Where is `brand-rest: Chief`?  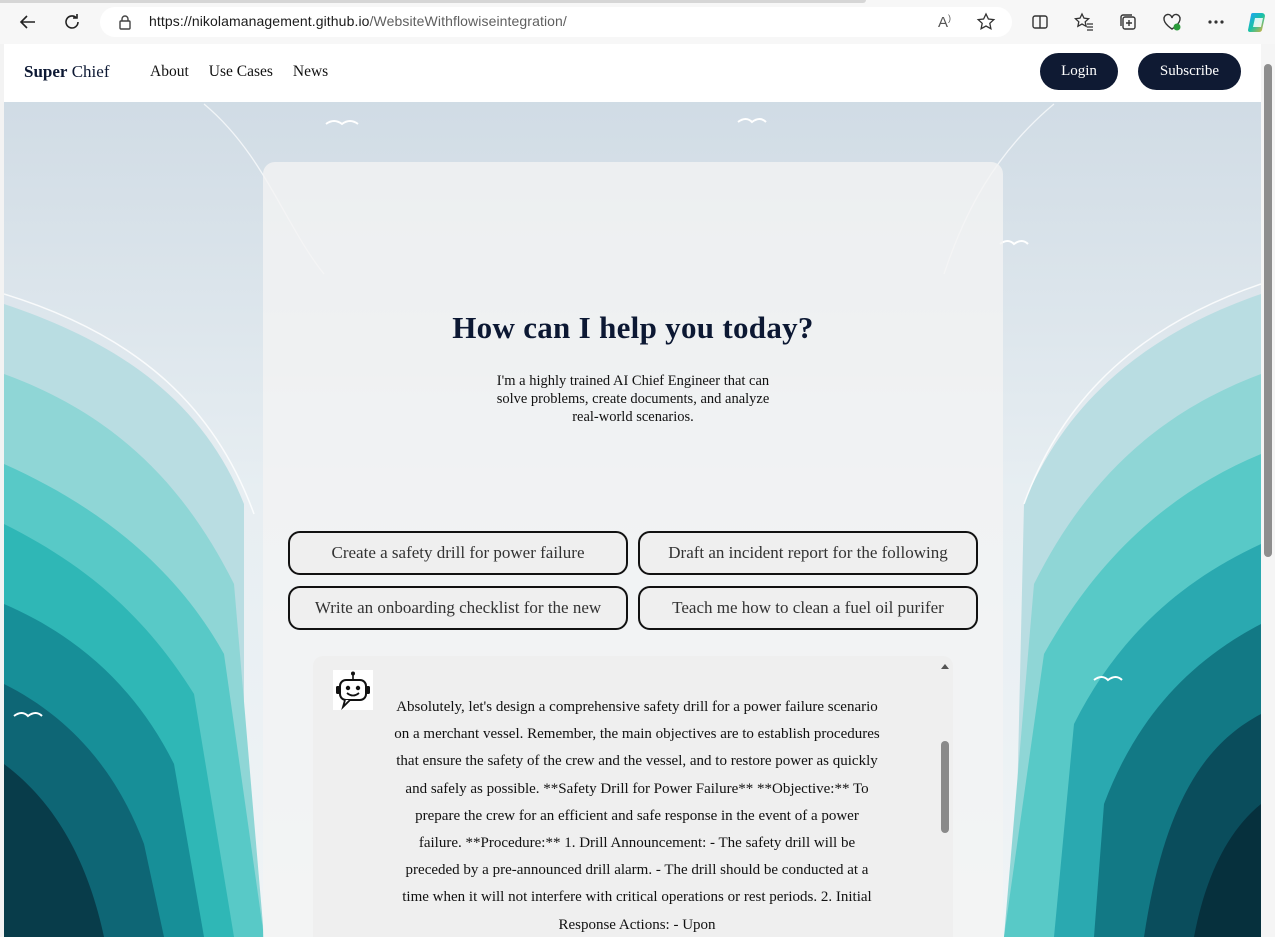
brand-rest: Chief is located at coordinates (90, 71).